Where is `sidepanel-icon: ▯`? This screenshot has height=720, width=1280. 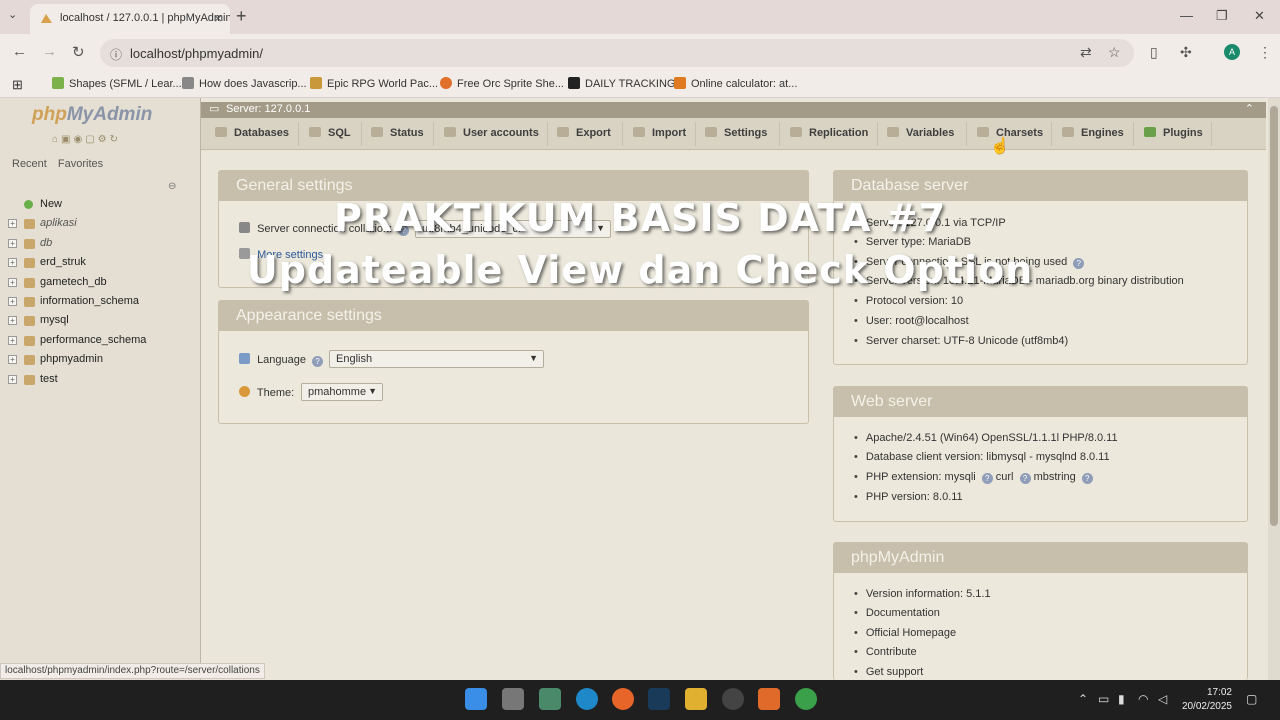
sidepanel-icon: ▯ is located at coordinates (1154, 52).